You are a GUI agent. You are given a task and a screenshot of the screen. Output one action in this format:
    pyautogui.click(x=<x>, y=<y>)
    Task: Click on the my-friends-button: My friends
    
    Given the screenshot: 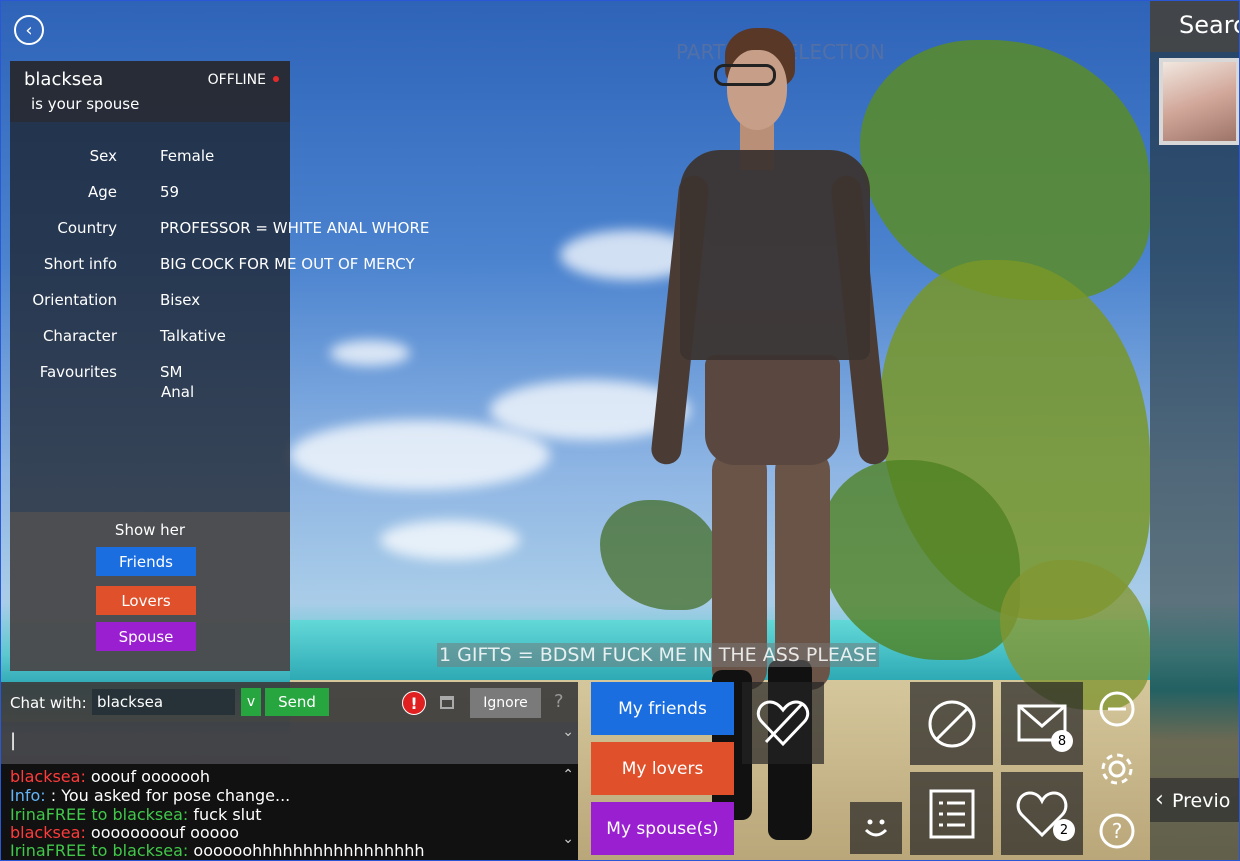 What is the action you would take?
    pyautogui.click(x=662, y=708)
    